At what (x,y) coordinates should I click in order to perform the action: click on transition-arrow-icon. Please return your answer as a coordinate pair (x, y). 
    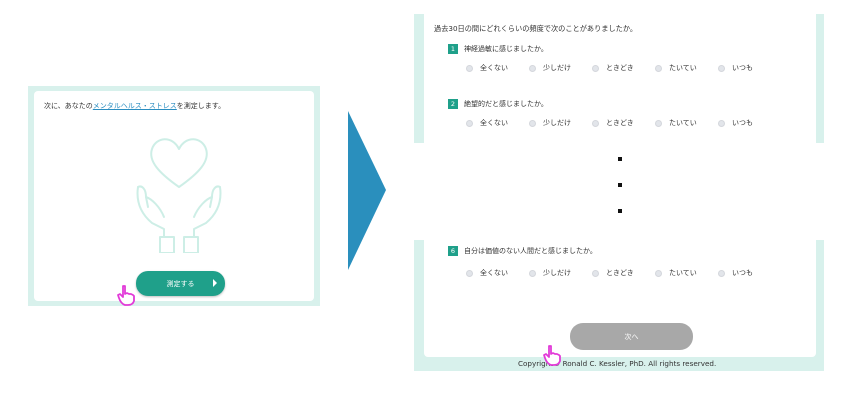
    Looking at the image, I should click on (367, 190).